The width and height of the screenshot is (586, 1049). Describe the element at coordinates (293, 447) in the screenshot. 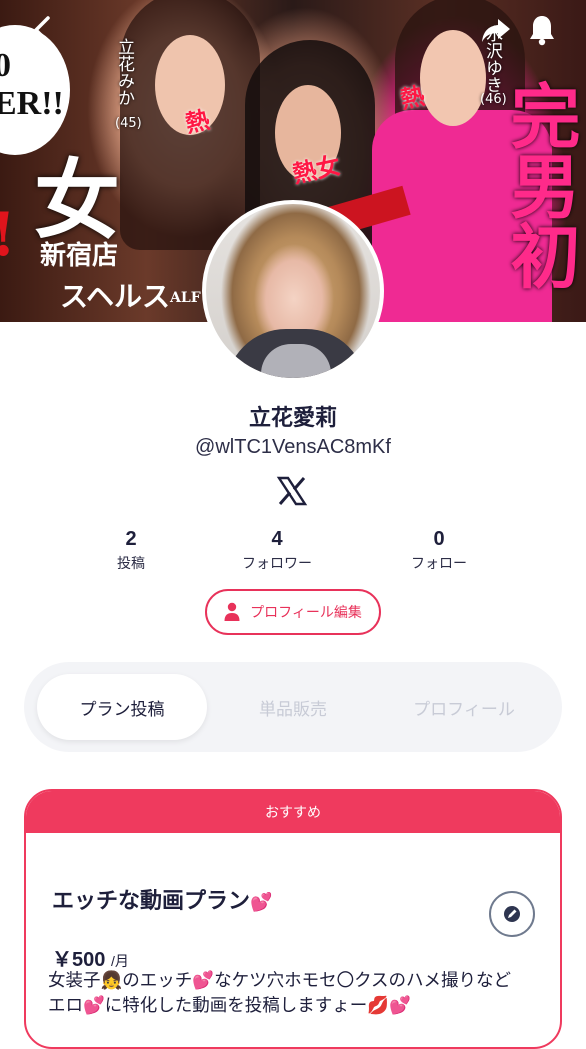

I see `profile-handle: @wlTC1VensAC8mKf` at that location.